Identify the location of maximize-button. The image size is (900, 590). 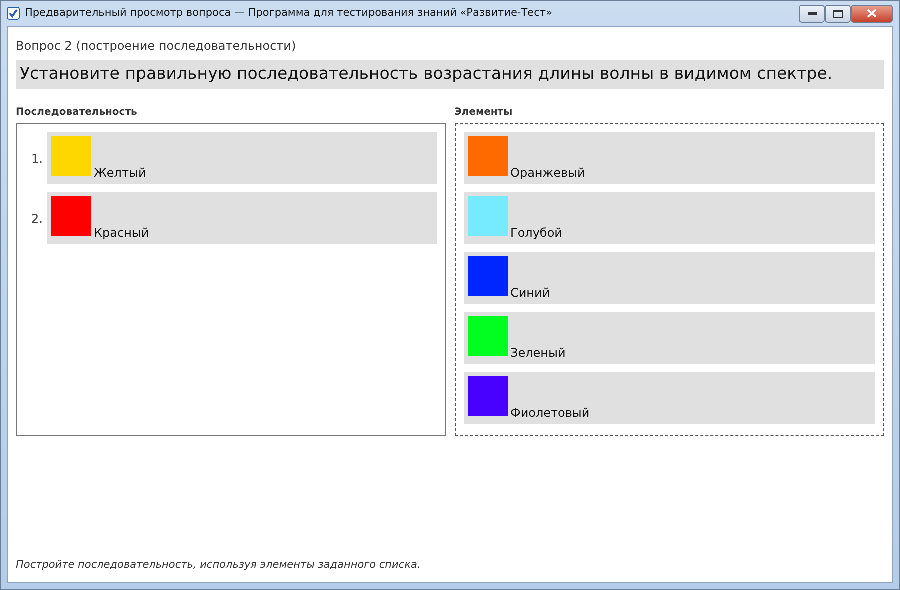
(838, 13).